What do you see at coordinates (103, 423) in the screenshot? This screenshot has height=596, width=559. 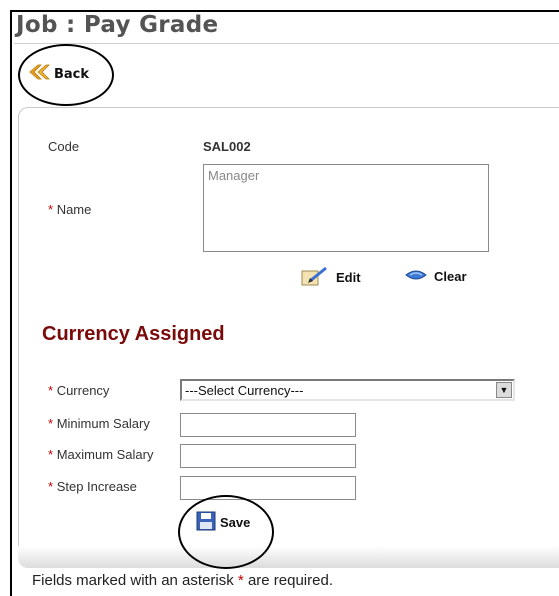 I see `min-salary-label-text: Minimum Salary` at bounding box center [103, 423].